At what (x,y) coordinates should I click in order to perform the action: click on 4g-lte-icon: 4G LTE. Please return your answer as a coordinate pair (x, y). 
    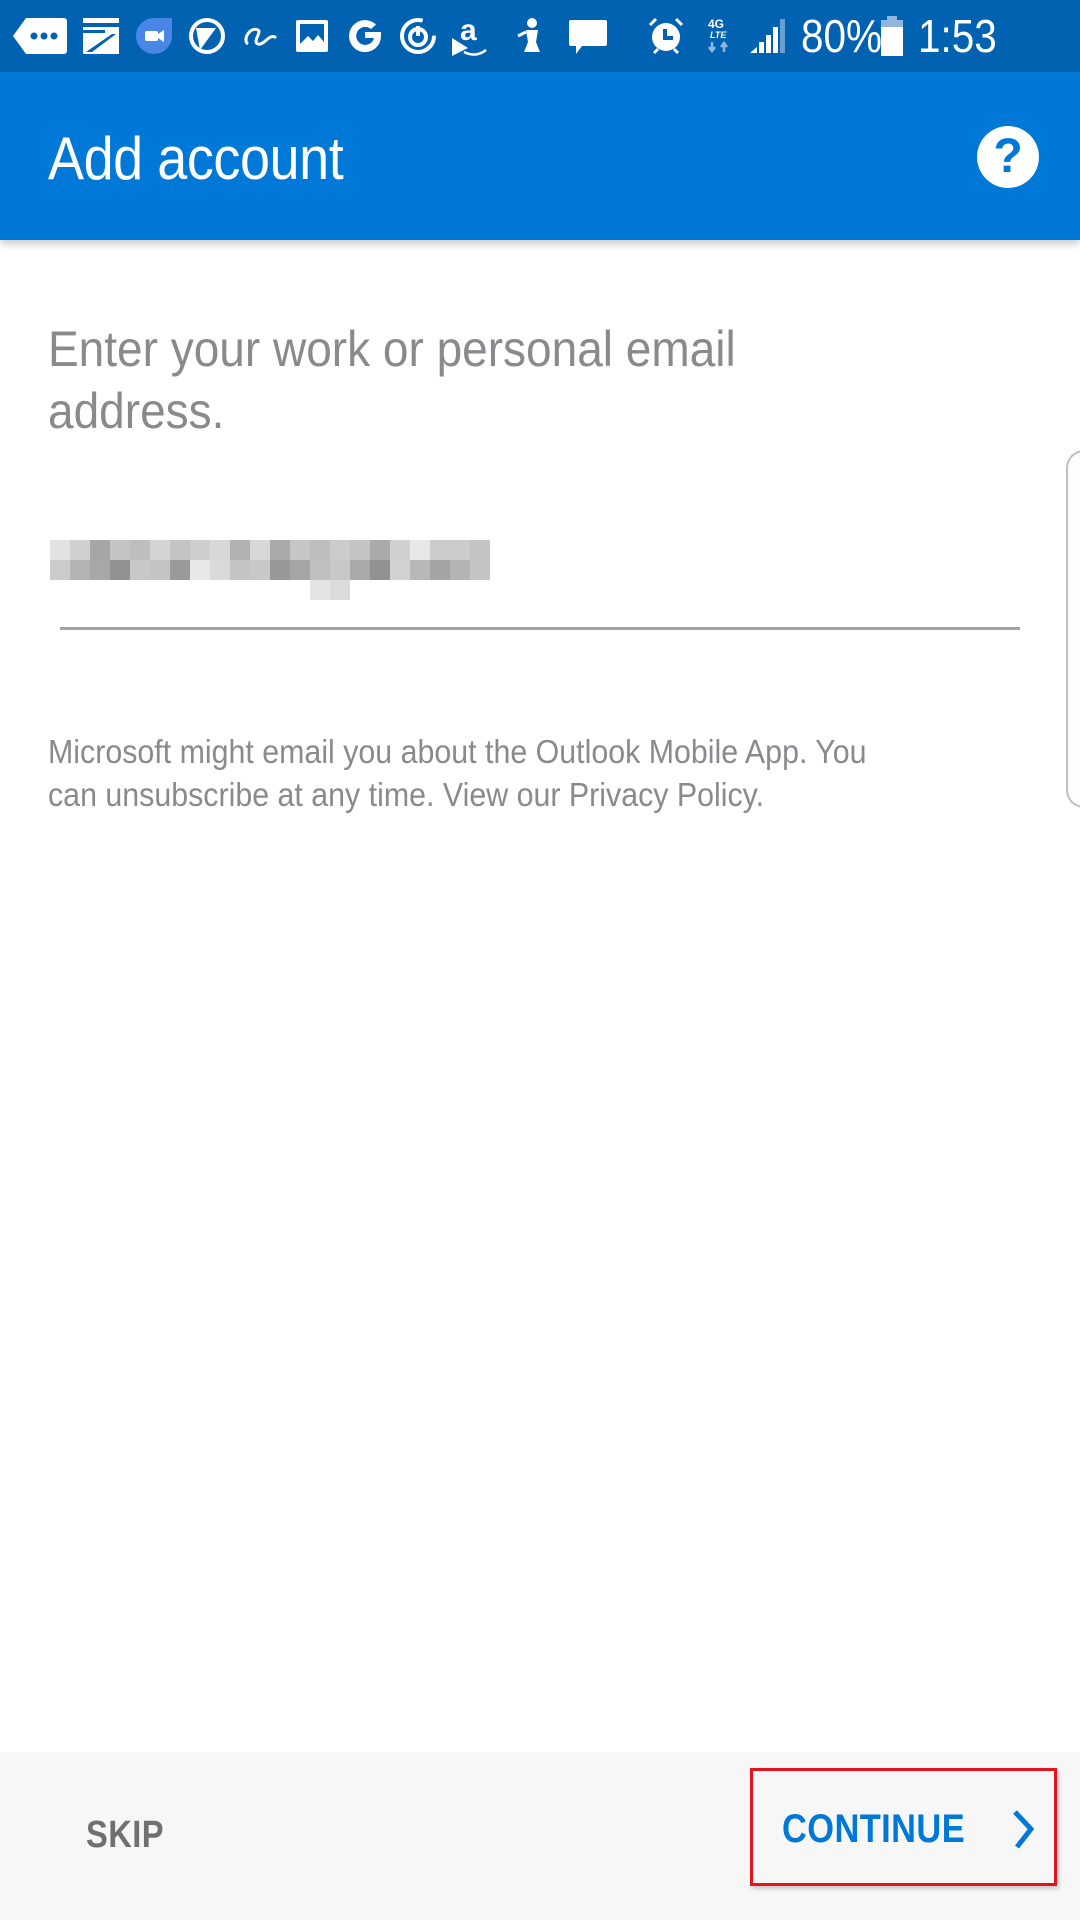
    Looking at the image, I should click on (720, 36).